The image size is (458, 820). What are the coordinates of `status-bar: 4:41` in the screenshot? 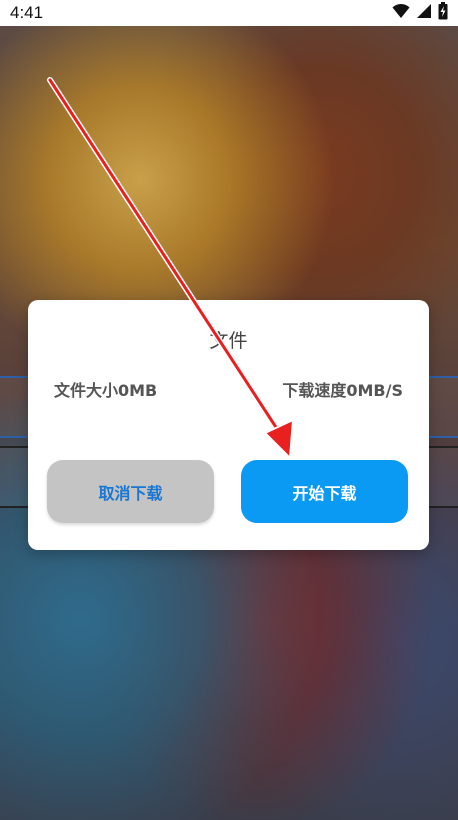 It's located at (229, 13).